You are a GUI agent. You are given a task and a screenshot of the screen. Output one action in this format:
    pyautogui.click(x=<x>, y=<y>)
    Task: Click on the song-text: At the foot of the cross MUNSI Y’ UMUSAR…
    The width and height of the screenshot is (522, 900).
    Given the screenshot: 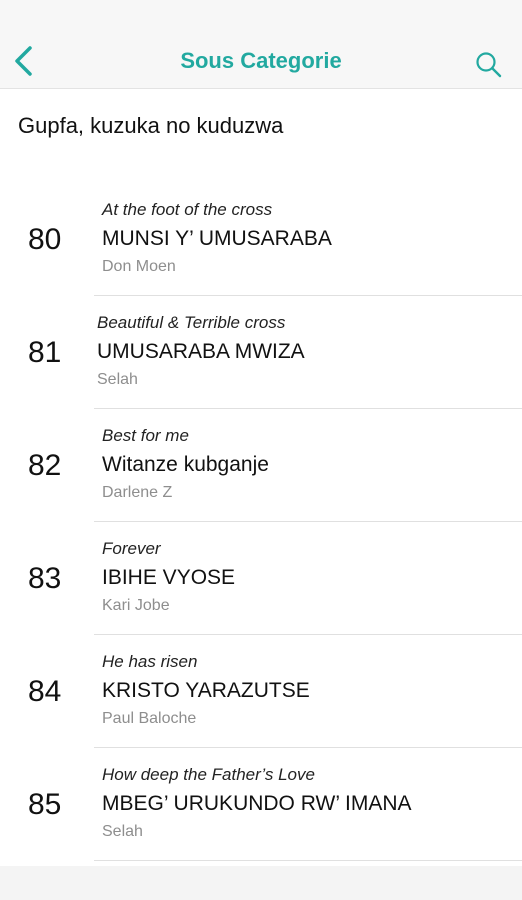 What is the action you would take?
    pyautogui.click(x=217, y=238)
    